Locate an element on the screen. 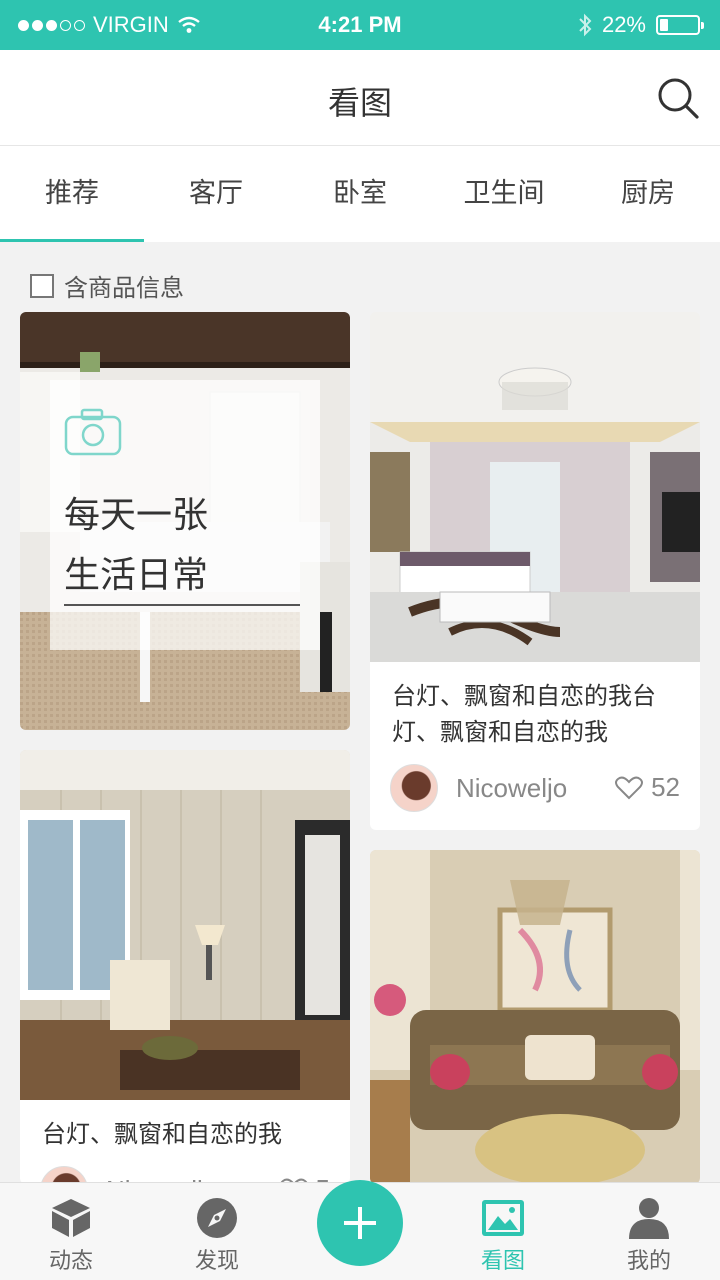 This screenshot has height=1280, width=720. tab-recommended: 推荐 is located at coordinates (72, 194).